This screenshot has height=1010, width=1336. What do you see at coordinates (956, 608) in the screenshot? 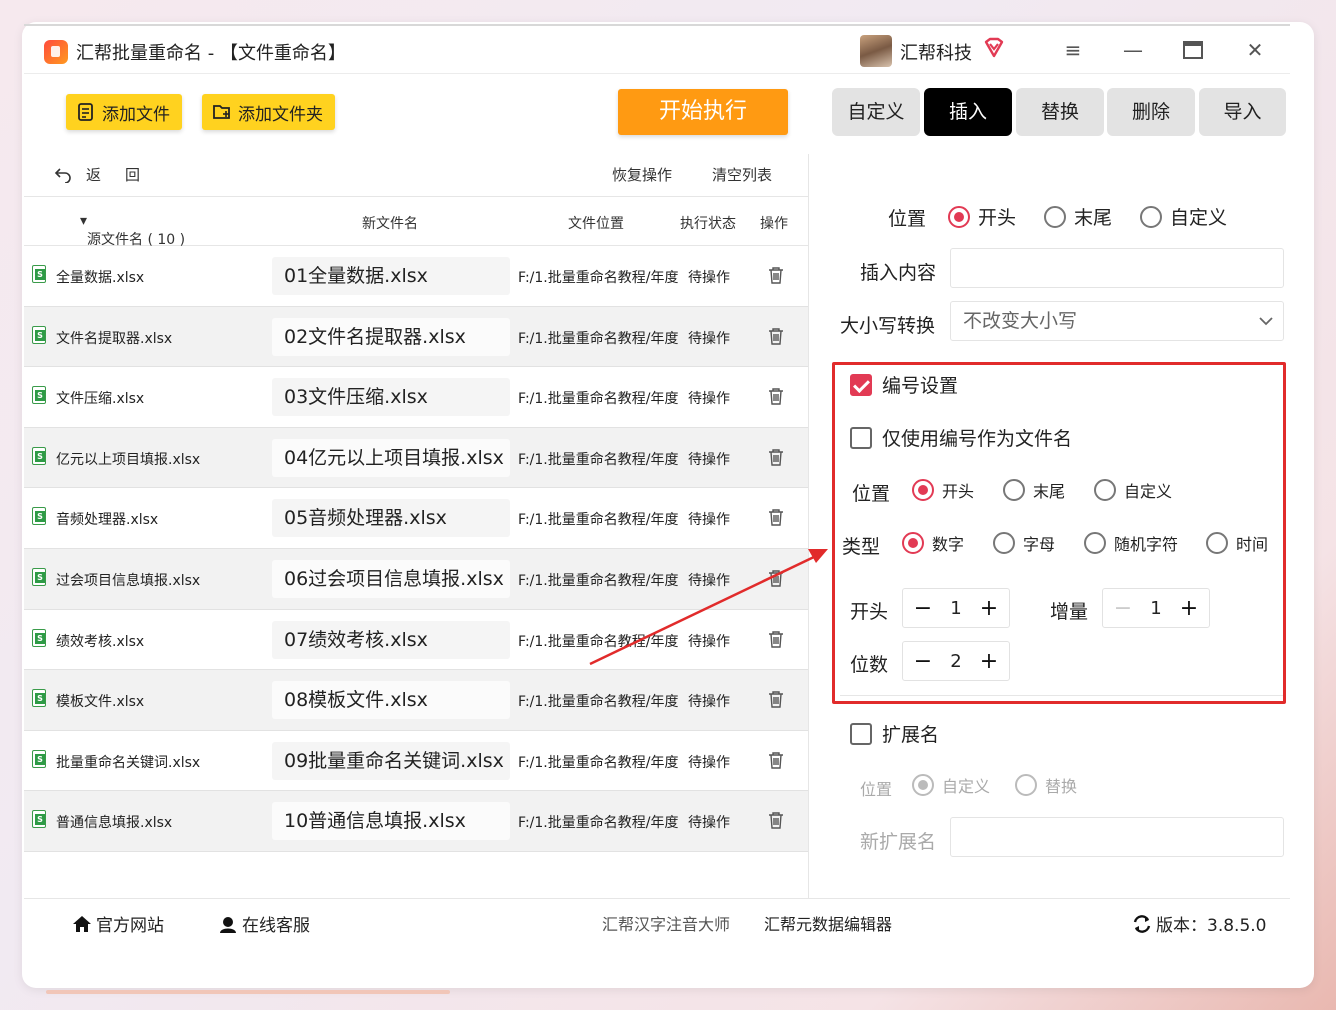
I see `start-stepper: − 1 +` at bounding box center [956, 608].